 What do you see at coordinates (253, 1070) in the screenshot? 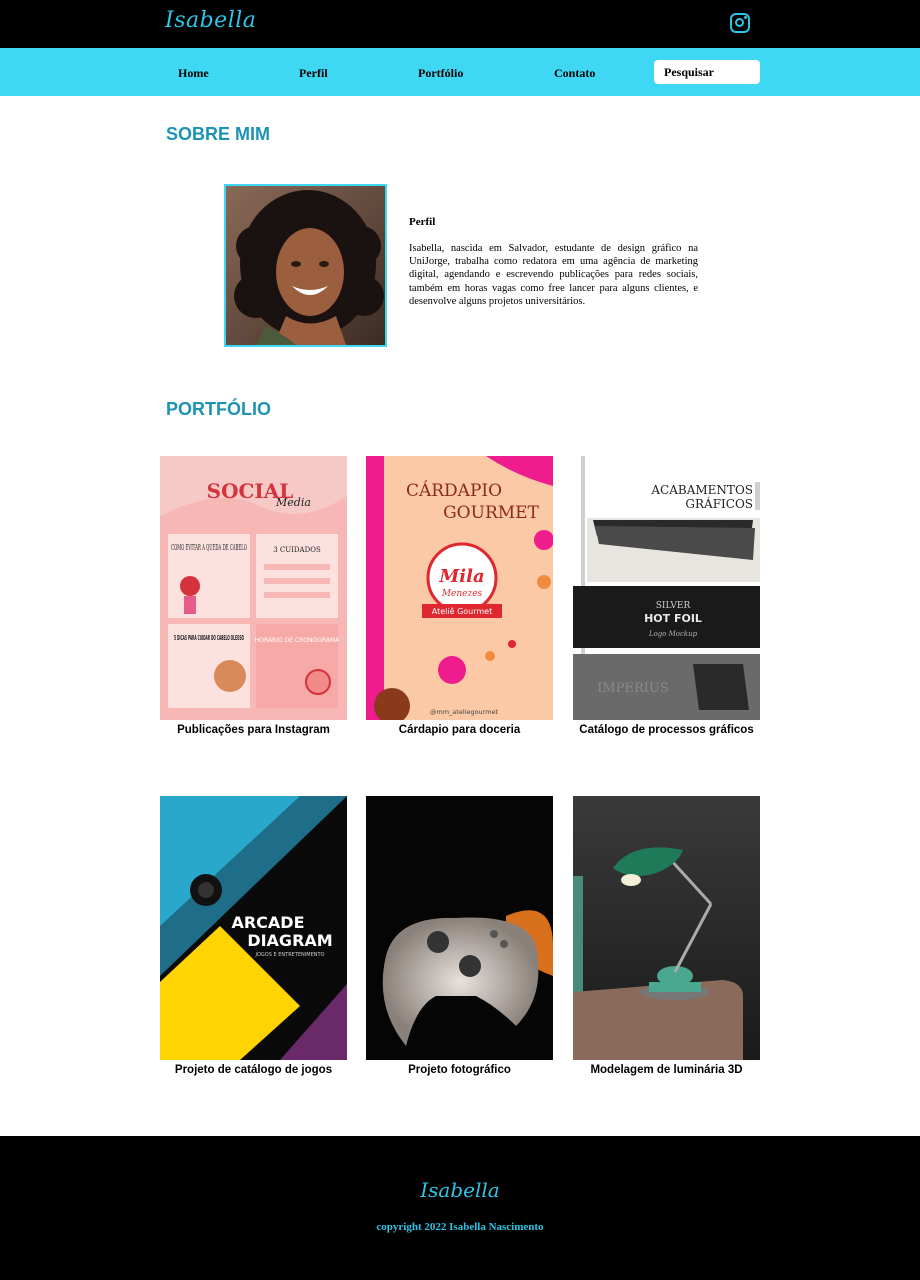
I see `card-caption: Projeto de catálogo de jogos` at bounding box center [253, 1070].